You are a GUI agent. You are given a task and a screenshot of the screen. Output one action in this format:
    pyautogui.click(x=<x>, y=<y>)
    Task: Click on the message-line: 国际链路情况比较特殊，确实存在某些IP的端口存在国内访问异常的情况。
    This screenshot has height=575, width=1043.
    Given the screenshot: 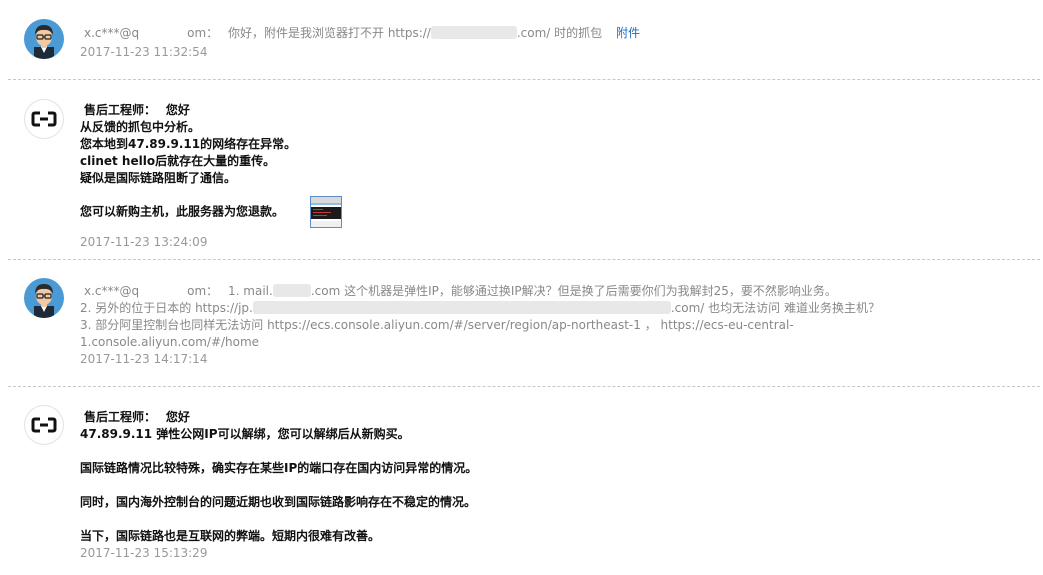 What is the action you would take?
    pyautogui.click(x=279, y=468)
    